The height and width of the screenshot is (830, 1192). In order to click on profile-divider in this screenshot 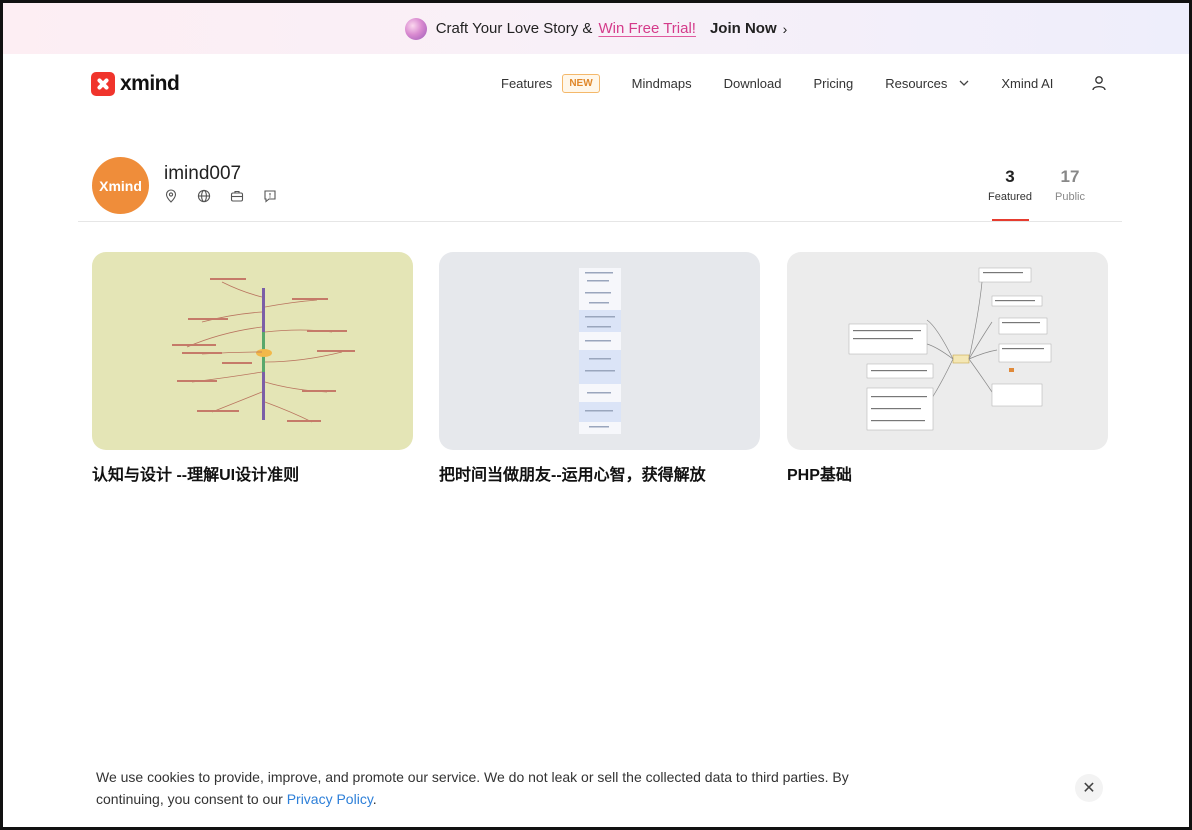, I will do `click(600, 221)`.